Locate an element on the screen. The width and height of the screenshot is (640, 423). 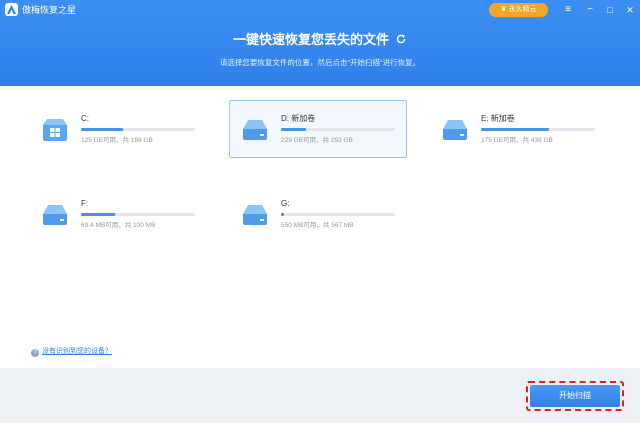
drive-item-g: G: 550 MB可用，共 567 MB is located at coordinates (318, 214).